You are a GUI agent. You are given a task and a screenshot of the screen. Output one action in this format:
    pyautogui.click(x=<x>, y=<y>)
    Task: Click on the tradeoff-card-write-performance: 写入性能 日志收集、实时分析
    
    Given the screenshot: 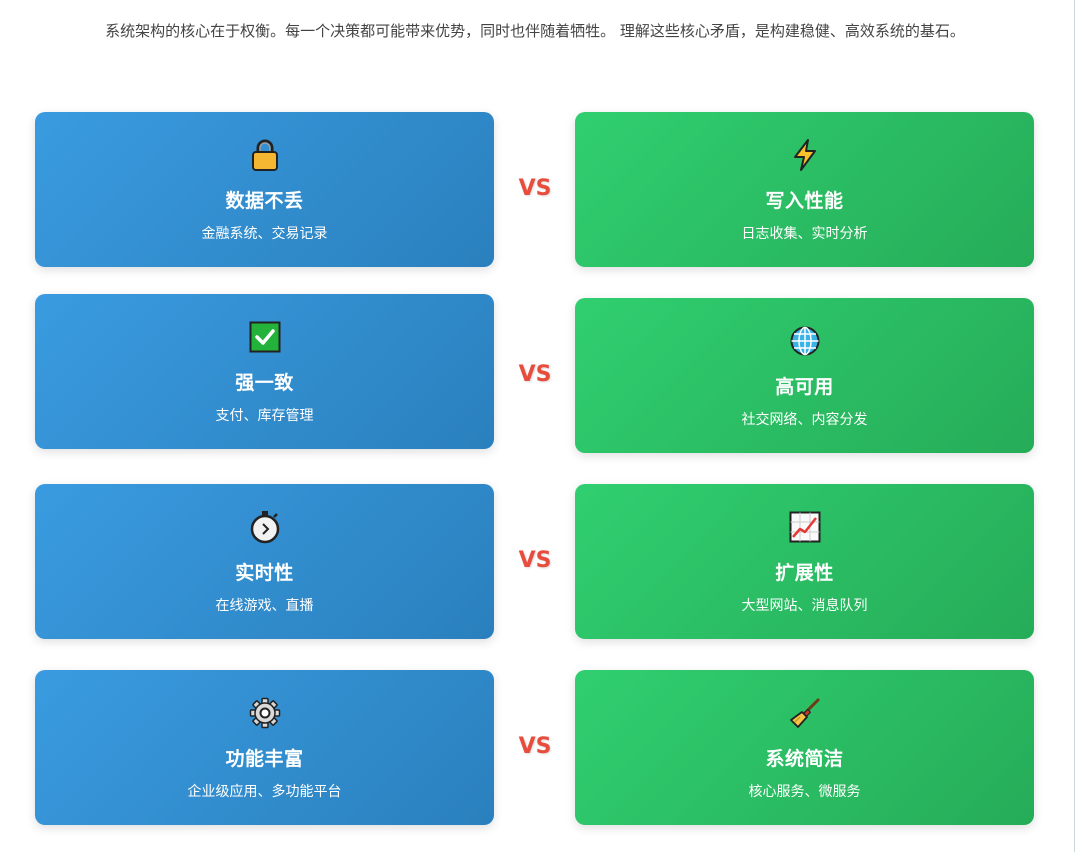 What is the action you would take?
    pyautogui.click(x=804, y=189)
    